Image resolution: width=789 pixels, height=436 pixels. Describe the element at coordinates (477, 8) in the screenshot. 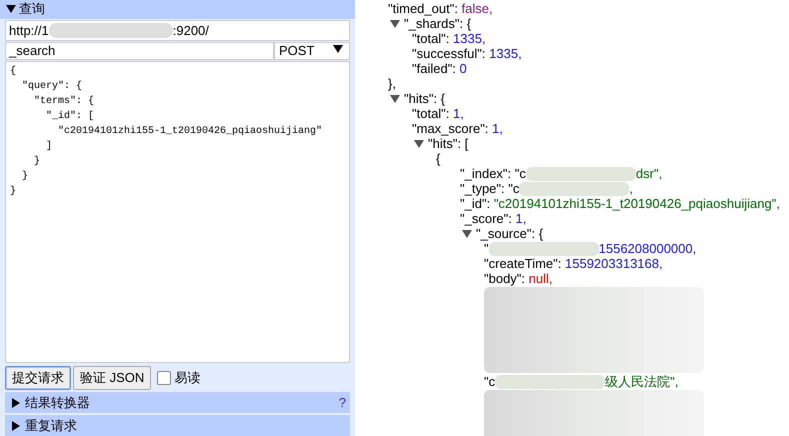

I see `json-value: false,` at that location.